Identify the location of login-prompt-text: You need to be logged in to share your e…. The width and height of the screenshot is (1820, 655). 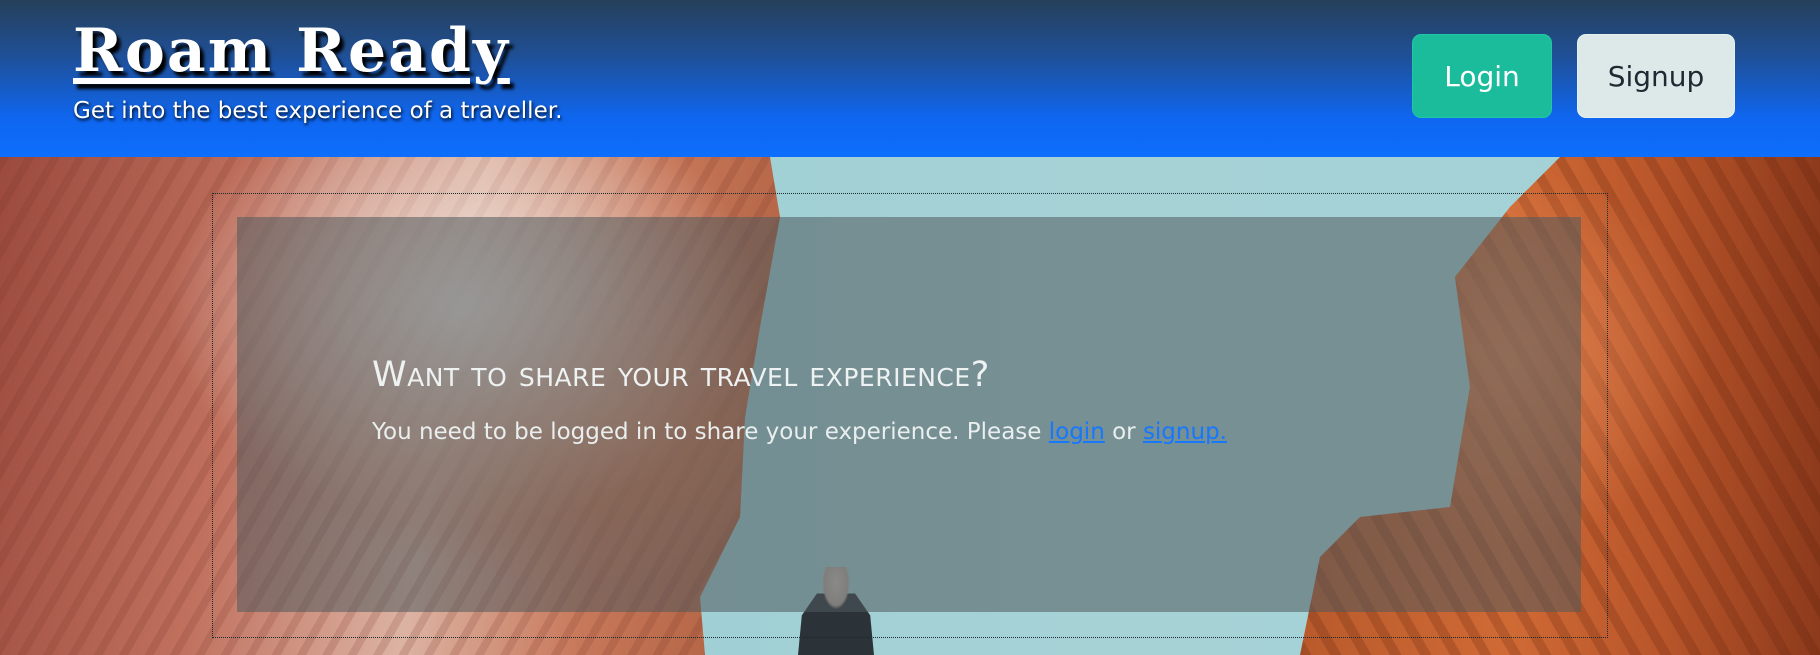
(799, 432).